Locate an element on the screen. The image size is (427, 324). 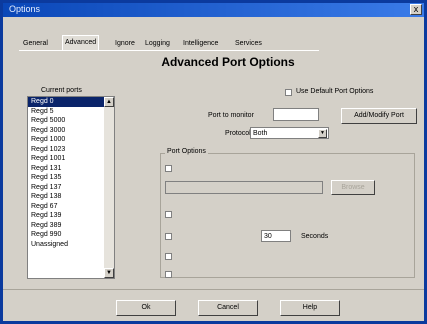
help-button: Help is located at coordinates (310, 308).